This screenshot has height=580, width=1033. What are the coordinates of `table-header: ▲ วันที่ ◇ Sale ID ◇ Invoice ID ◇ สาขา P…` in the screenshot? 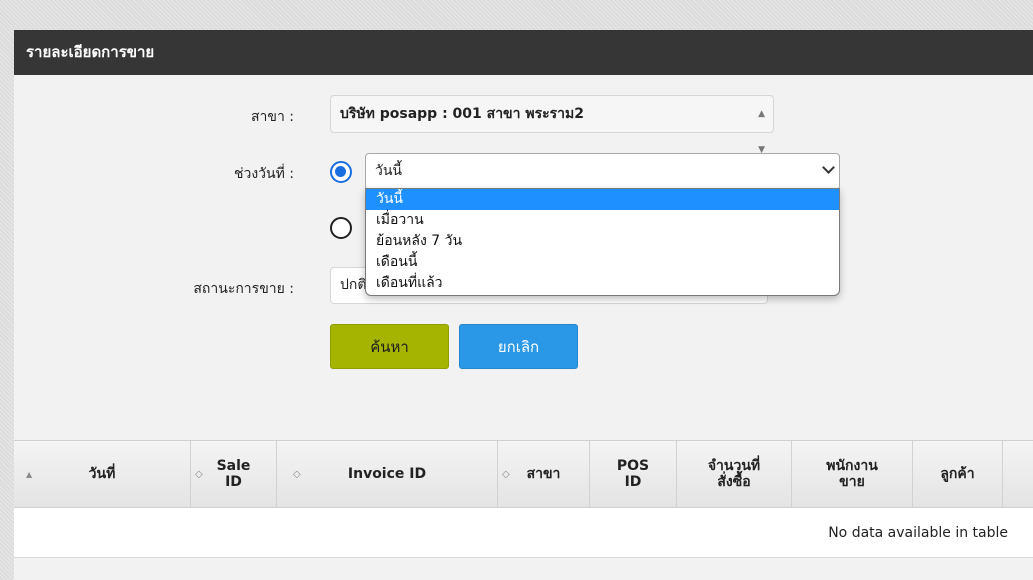 It's located at (523, 474).